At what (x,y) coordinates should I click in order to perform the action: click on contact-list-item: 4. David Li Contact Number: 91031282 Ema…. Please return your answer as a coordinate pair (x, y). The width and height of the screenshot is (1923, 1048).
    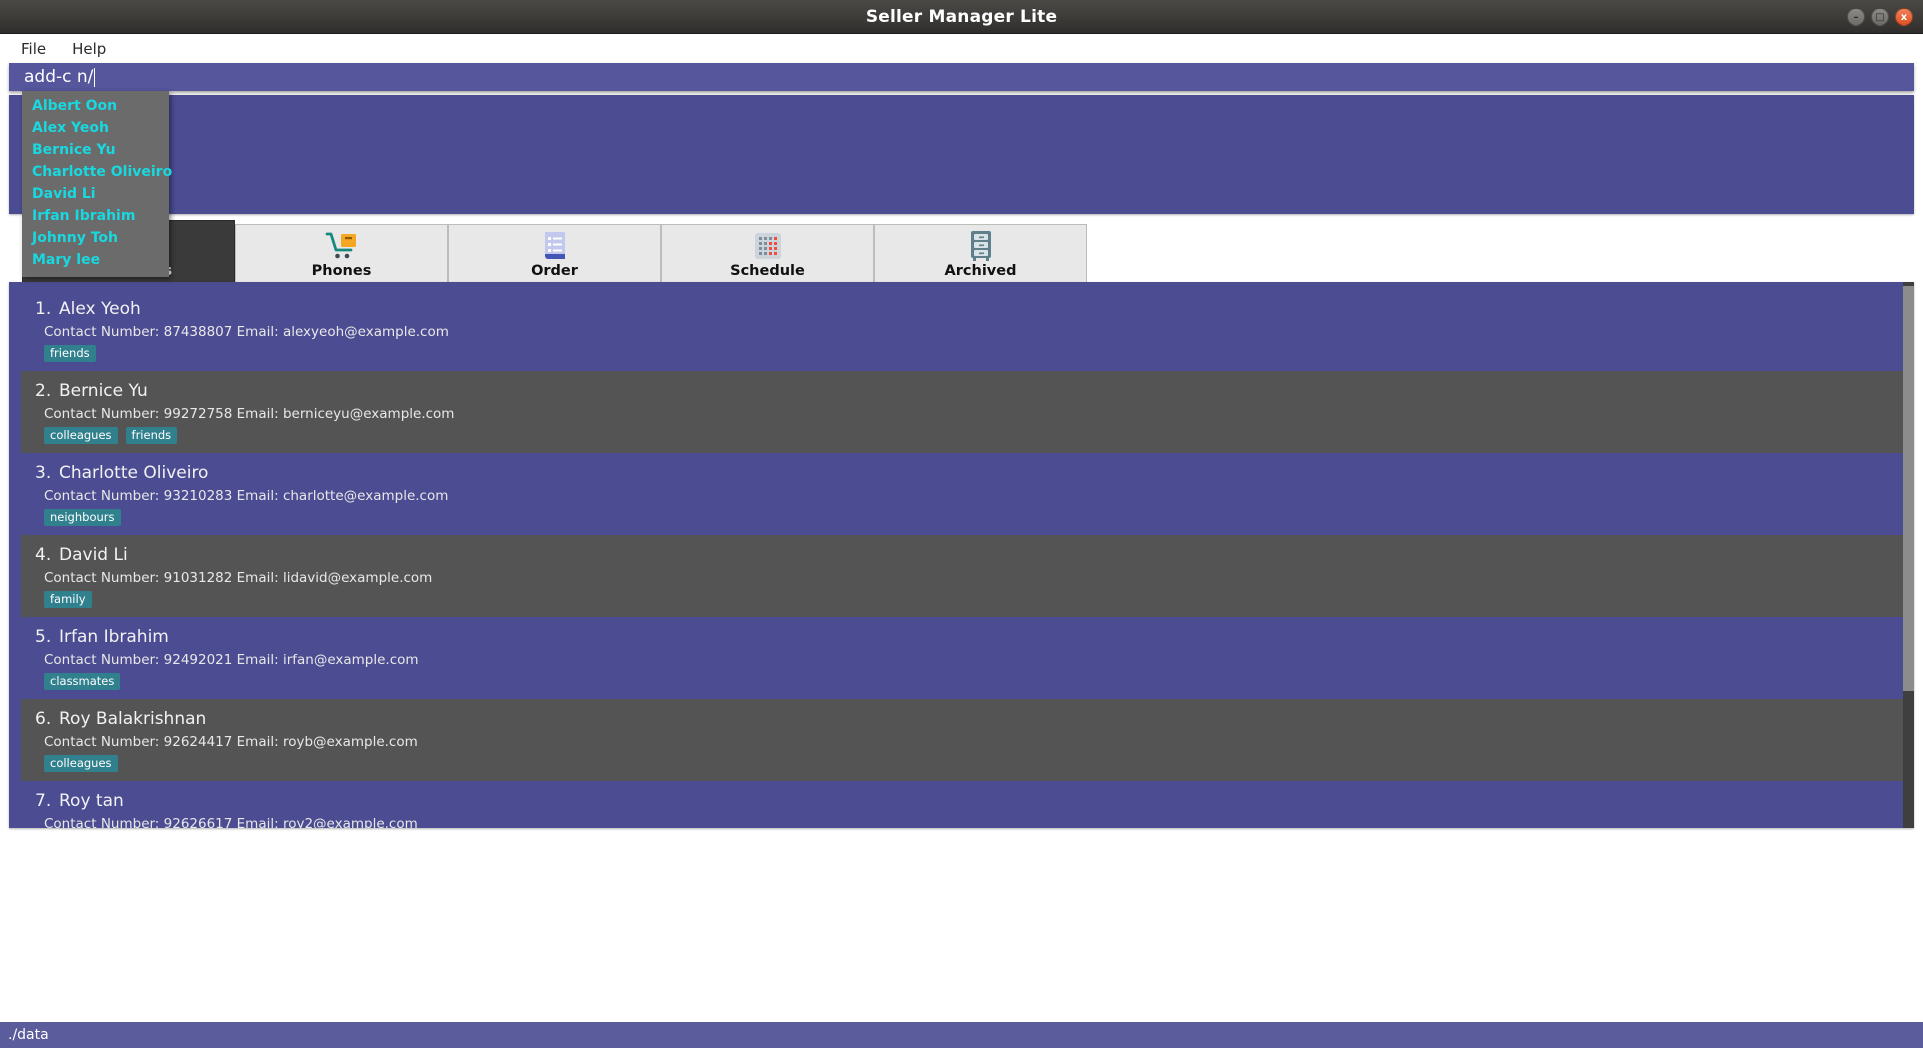
    Looking at the image, I should click on (967, 576).